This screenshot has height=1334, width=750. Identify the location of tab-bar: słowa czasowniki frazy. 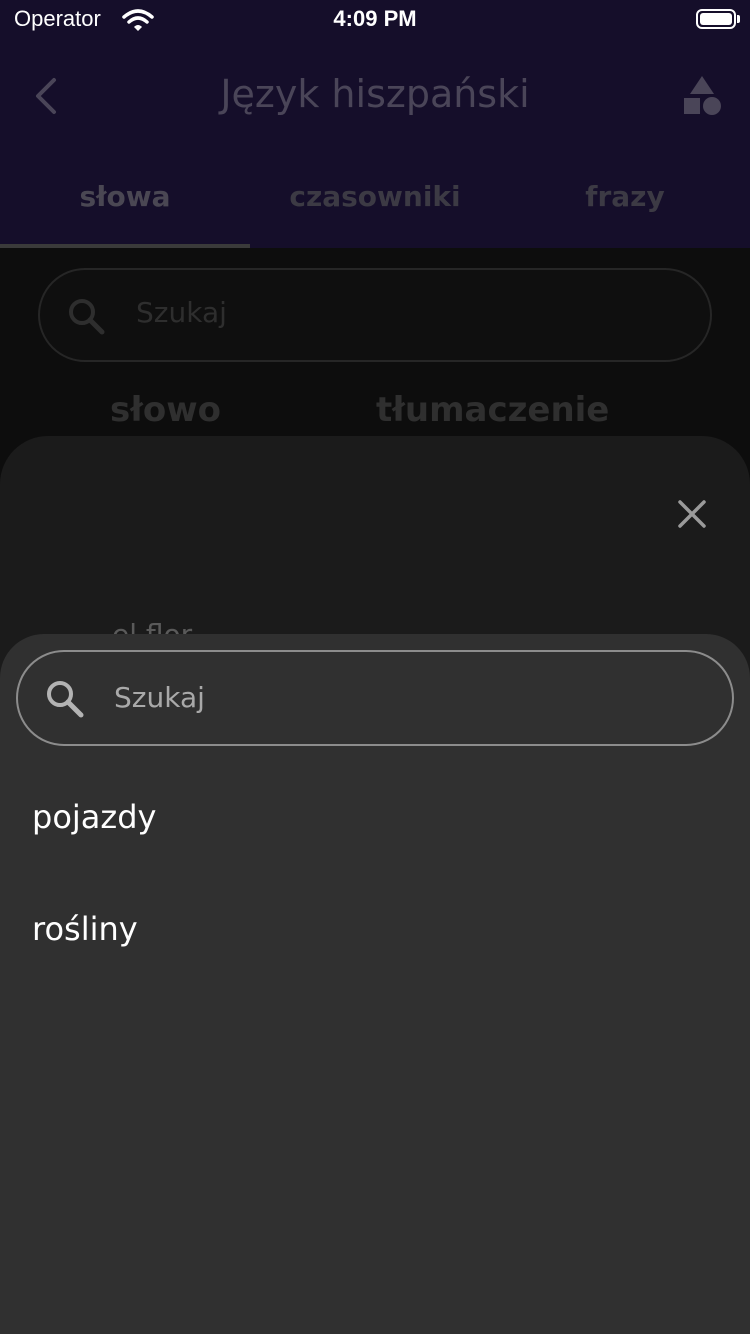
(375, 198).